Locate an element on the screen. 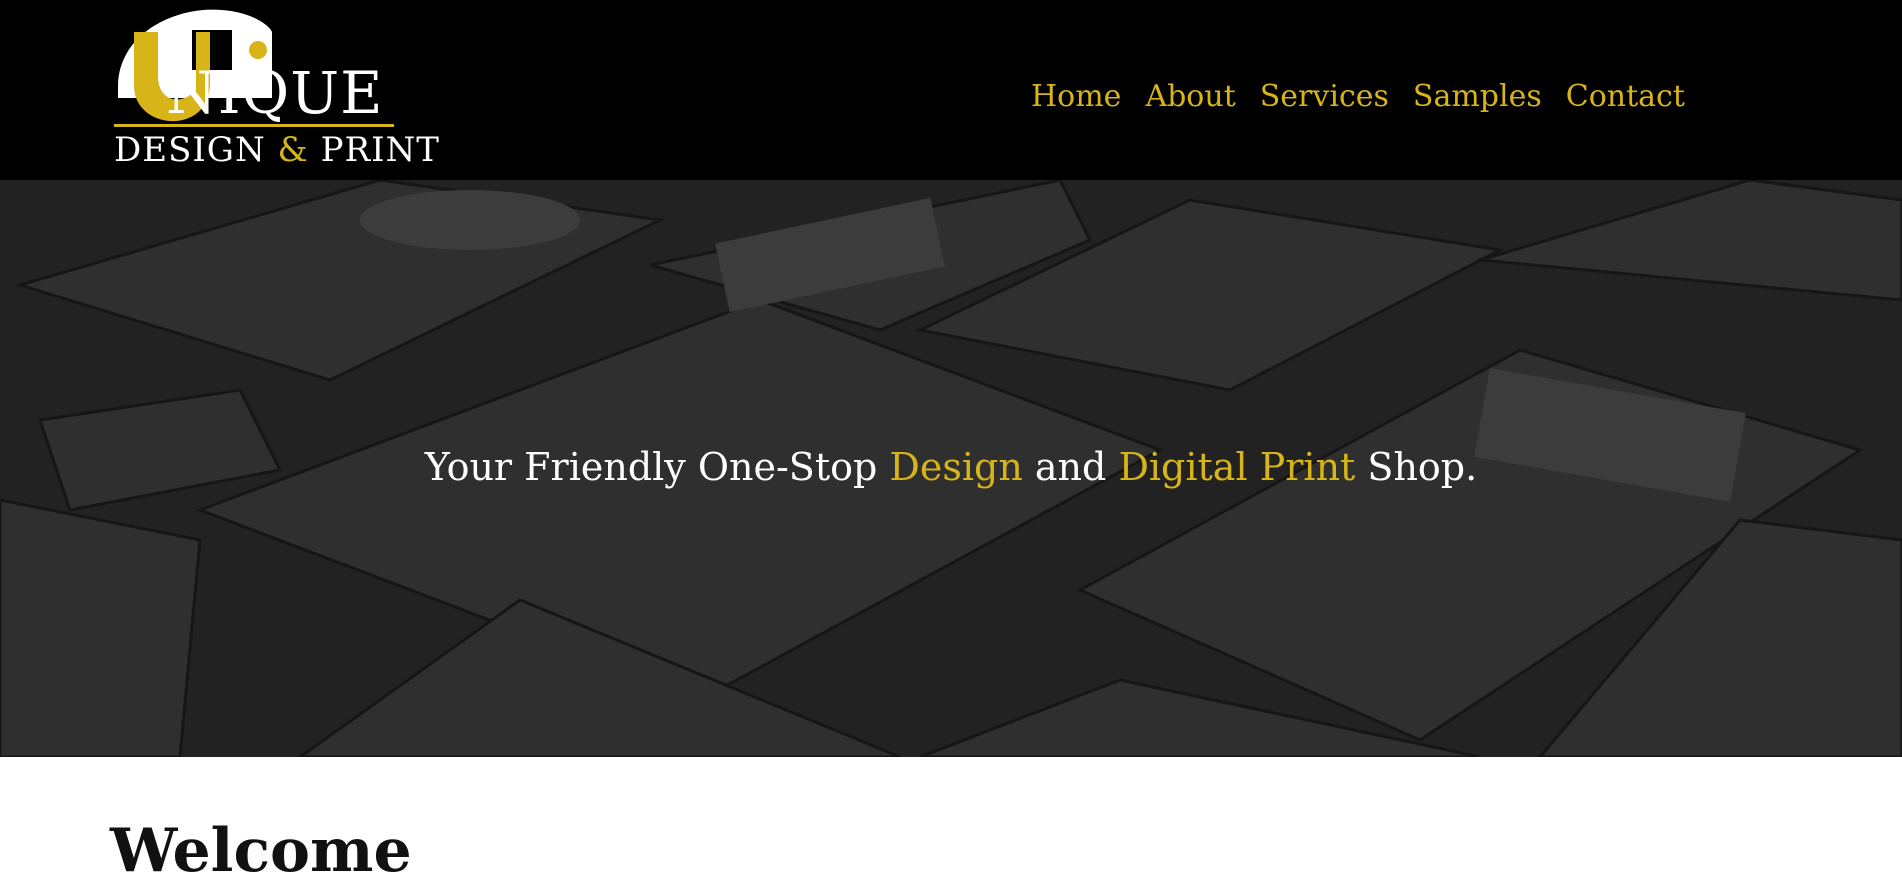 Image resolution: width=1902 pixels, height=886 pixels. logo-subtitle: DESIGN & PRINT is located at coordinates (277, 150).